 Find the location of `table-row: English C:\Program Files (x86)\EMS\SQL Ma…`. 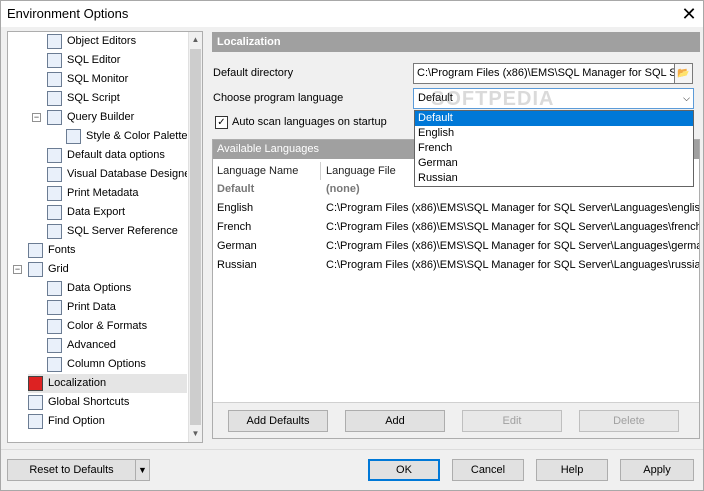

table-row: English C:\Program Files (x86)\EMS\SQL Ma… is located at coordinates (456, 208).